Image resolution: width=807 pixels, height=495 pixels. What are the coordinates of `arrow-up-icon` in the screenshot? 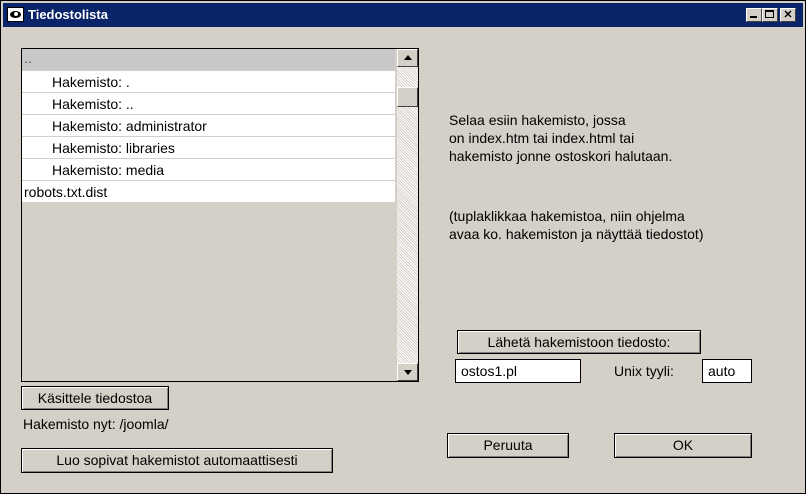 It's located at (408, 57).